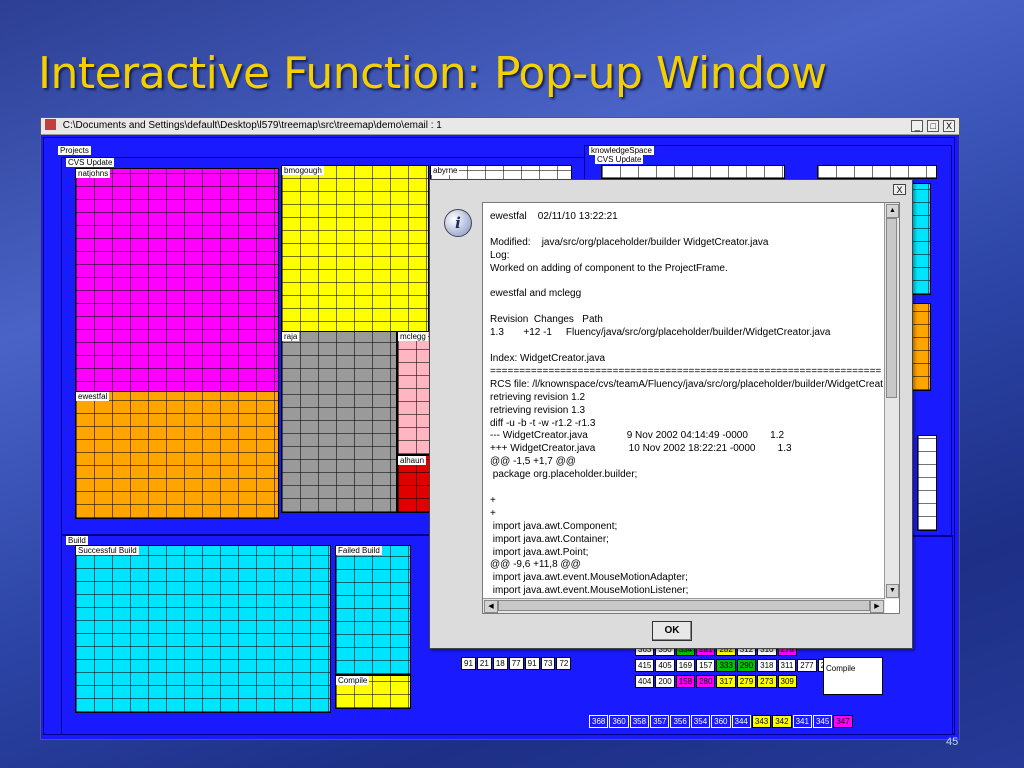  I want to click on treemap-cell-compile-2: Compile, so click(853, 676).